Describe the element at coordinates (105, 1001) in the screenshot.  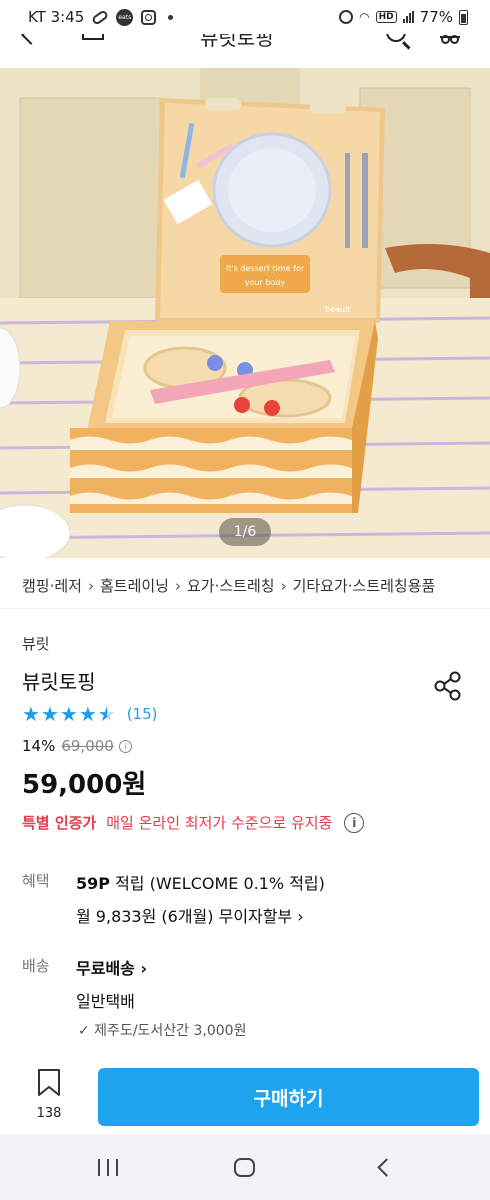
I see `shipping-method: 일반택배` at that location.